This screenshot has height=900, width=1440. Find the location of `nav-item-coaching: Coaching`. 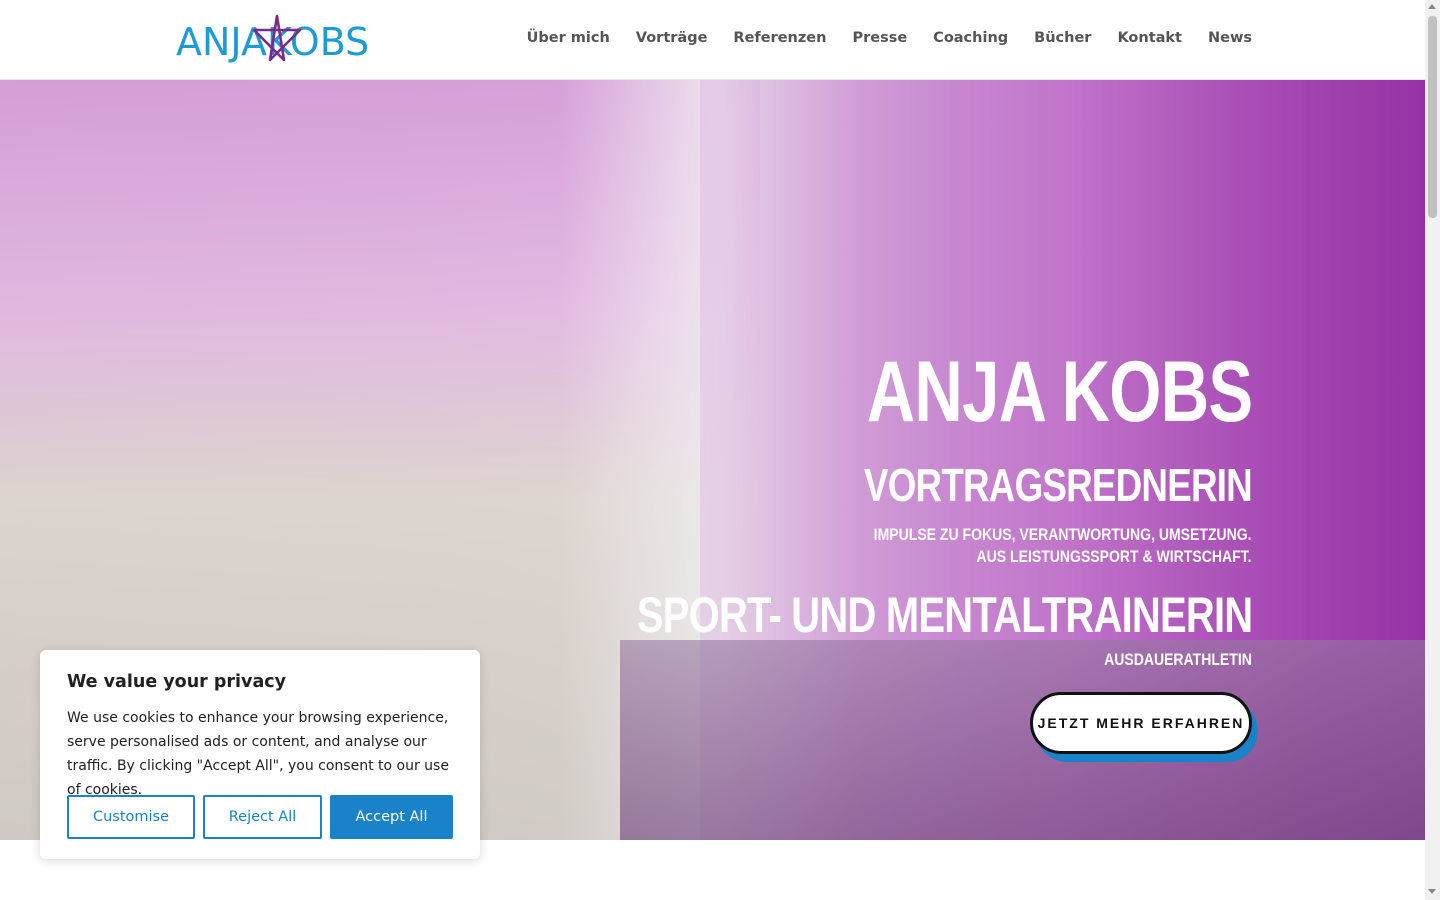

nav-item-coaching: Coaching is located at coordinates (957, 38).